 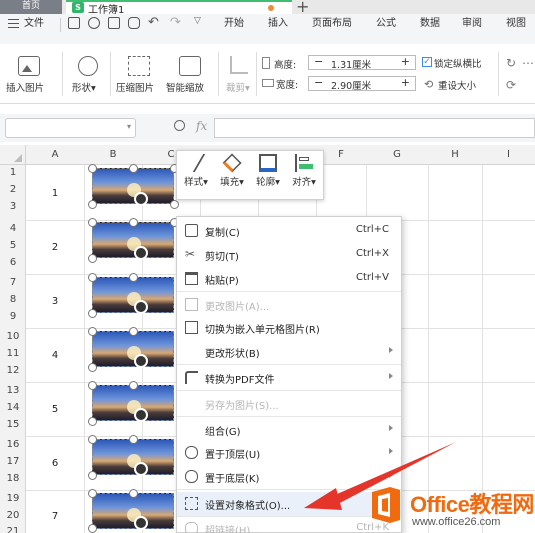 What do you see at coordinates (13, 515) in the screenshot?
I see `row-header-20: 20` at bounding box center [13, 515].